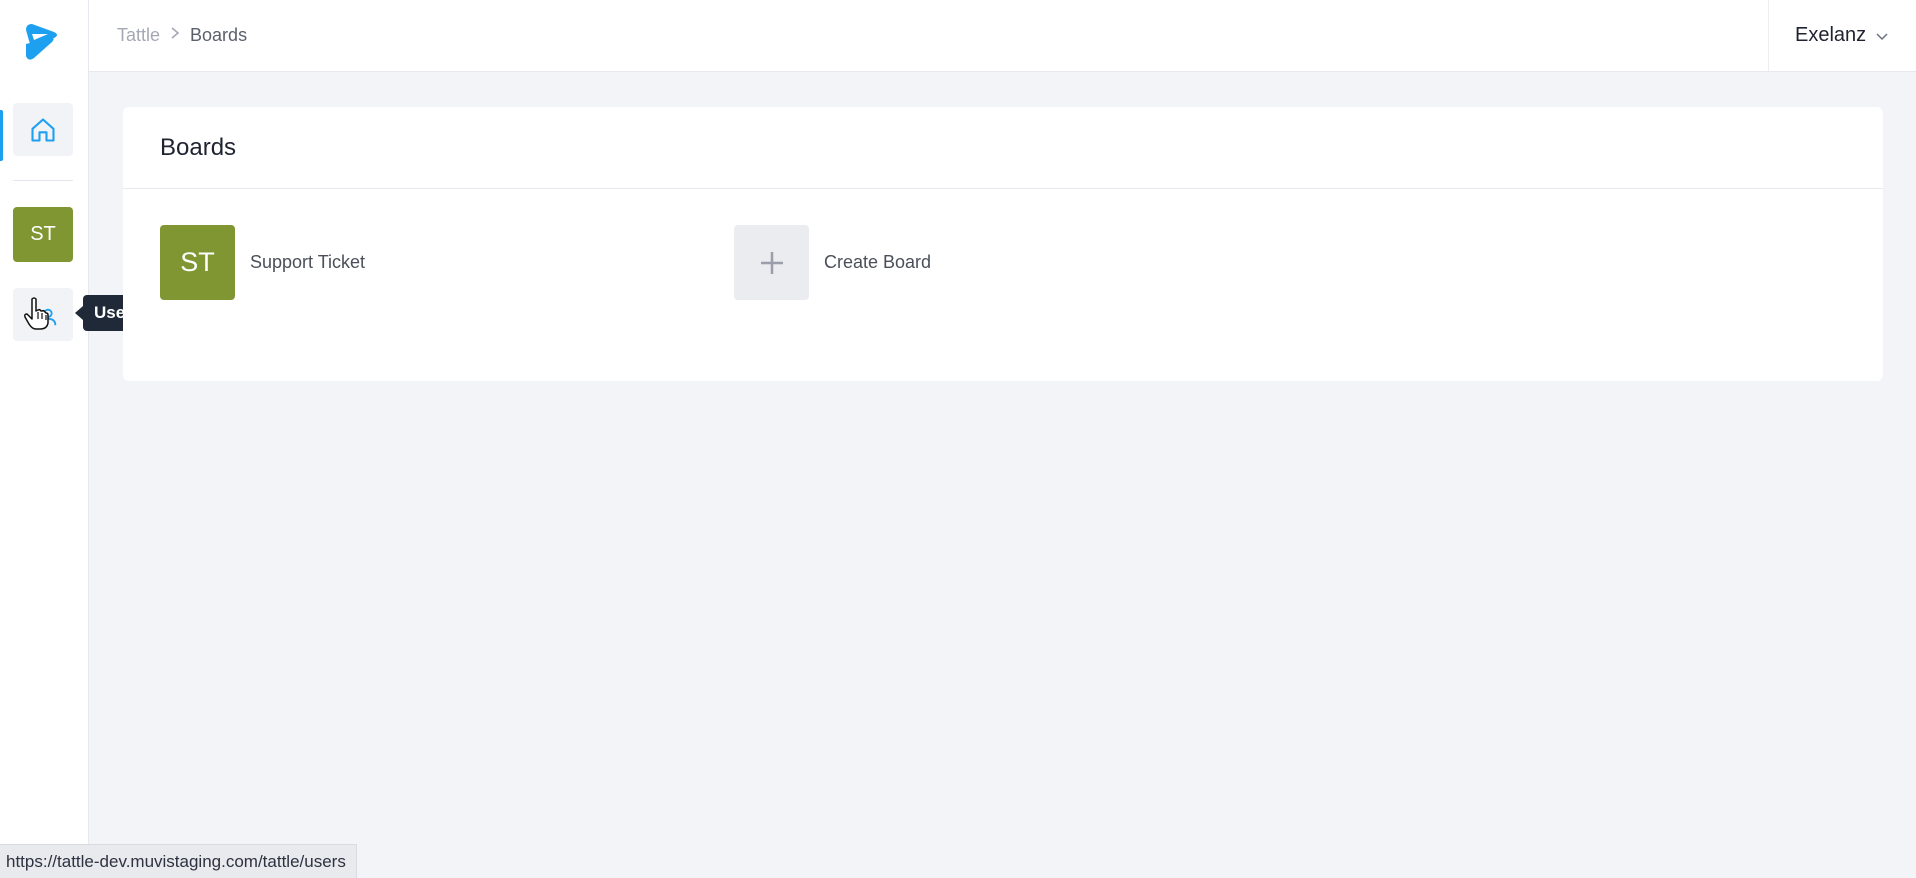 The image size is (1916, 878). Describe the element at coordinates (44, 439) in the screenshot. I see `sidebar: ST` at that location.